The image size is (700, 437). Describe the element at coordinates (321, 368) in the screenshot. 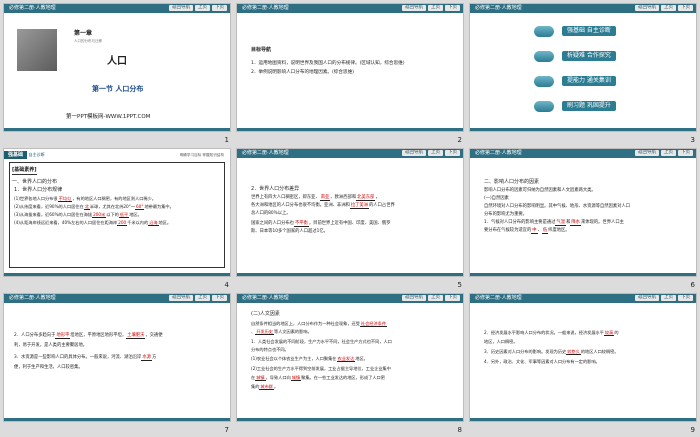

I see `line-g: (2)工业社会的生产力水平得到空前发展，工业占据主导地位，工业企业集中` at that location.